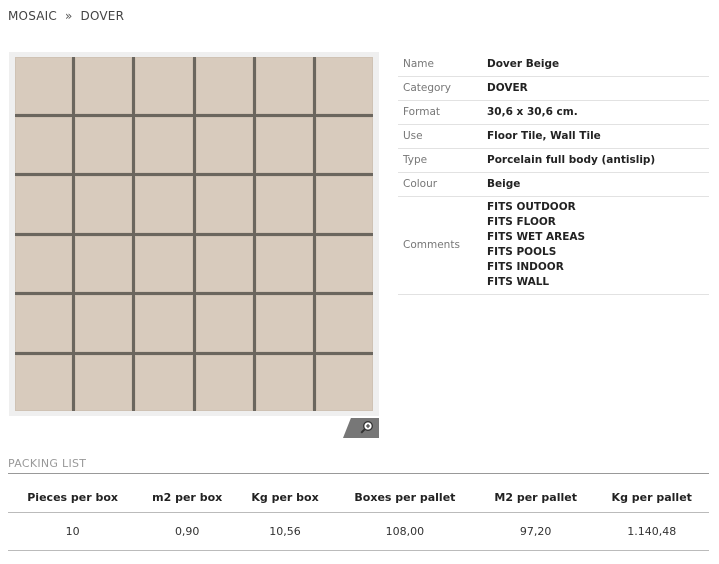 This screenshot has height=564, width=719. What do you see at coordinates (358, 473) in the screenshot?
I see `divider` at bounding box center [358, 473].